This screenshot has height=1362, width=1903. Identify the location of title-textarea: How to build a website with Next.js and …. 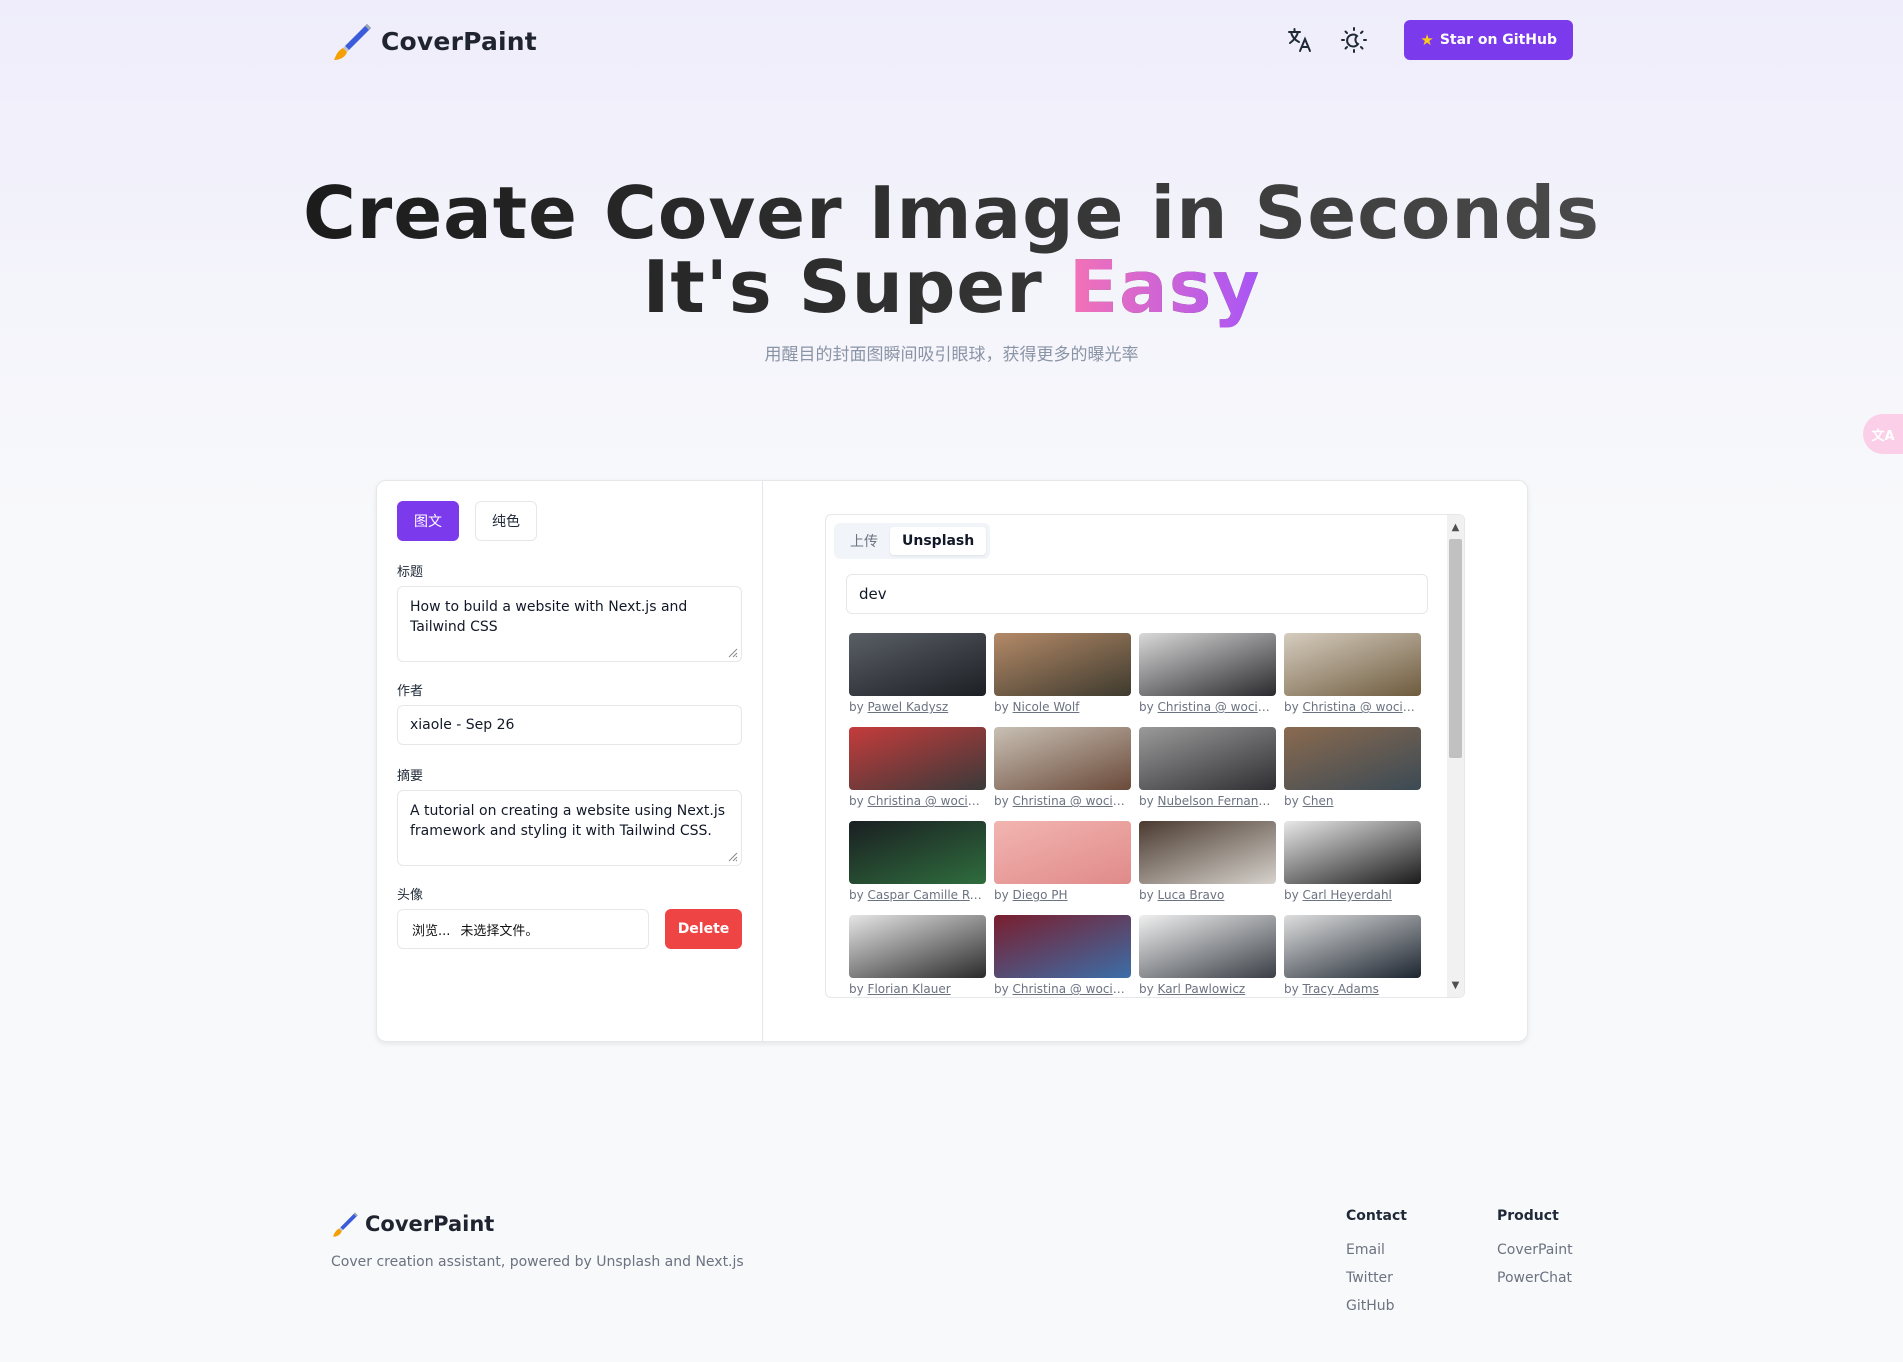
(569, 624).